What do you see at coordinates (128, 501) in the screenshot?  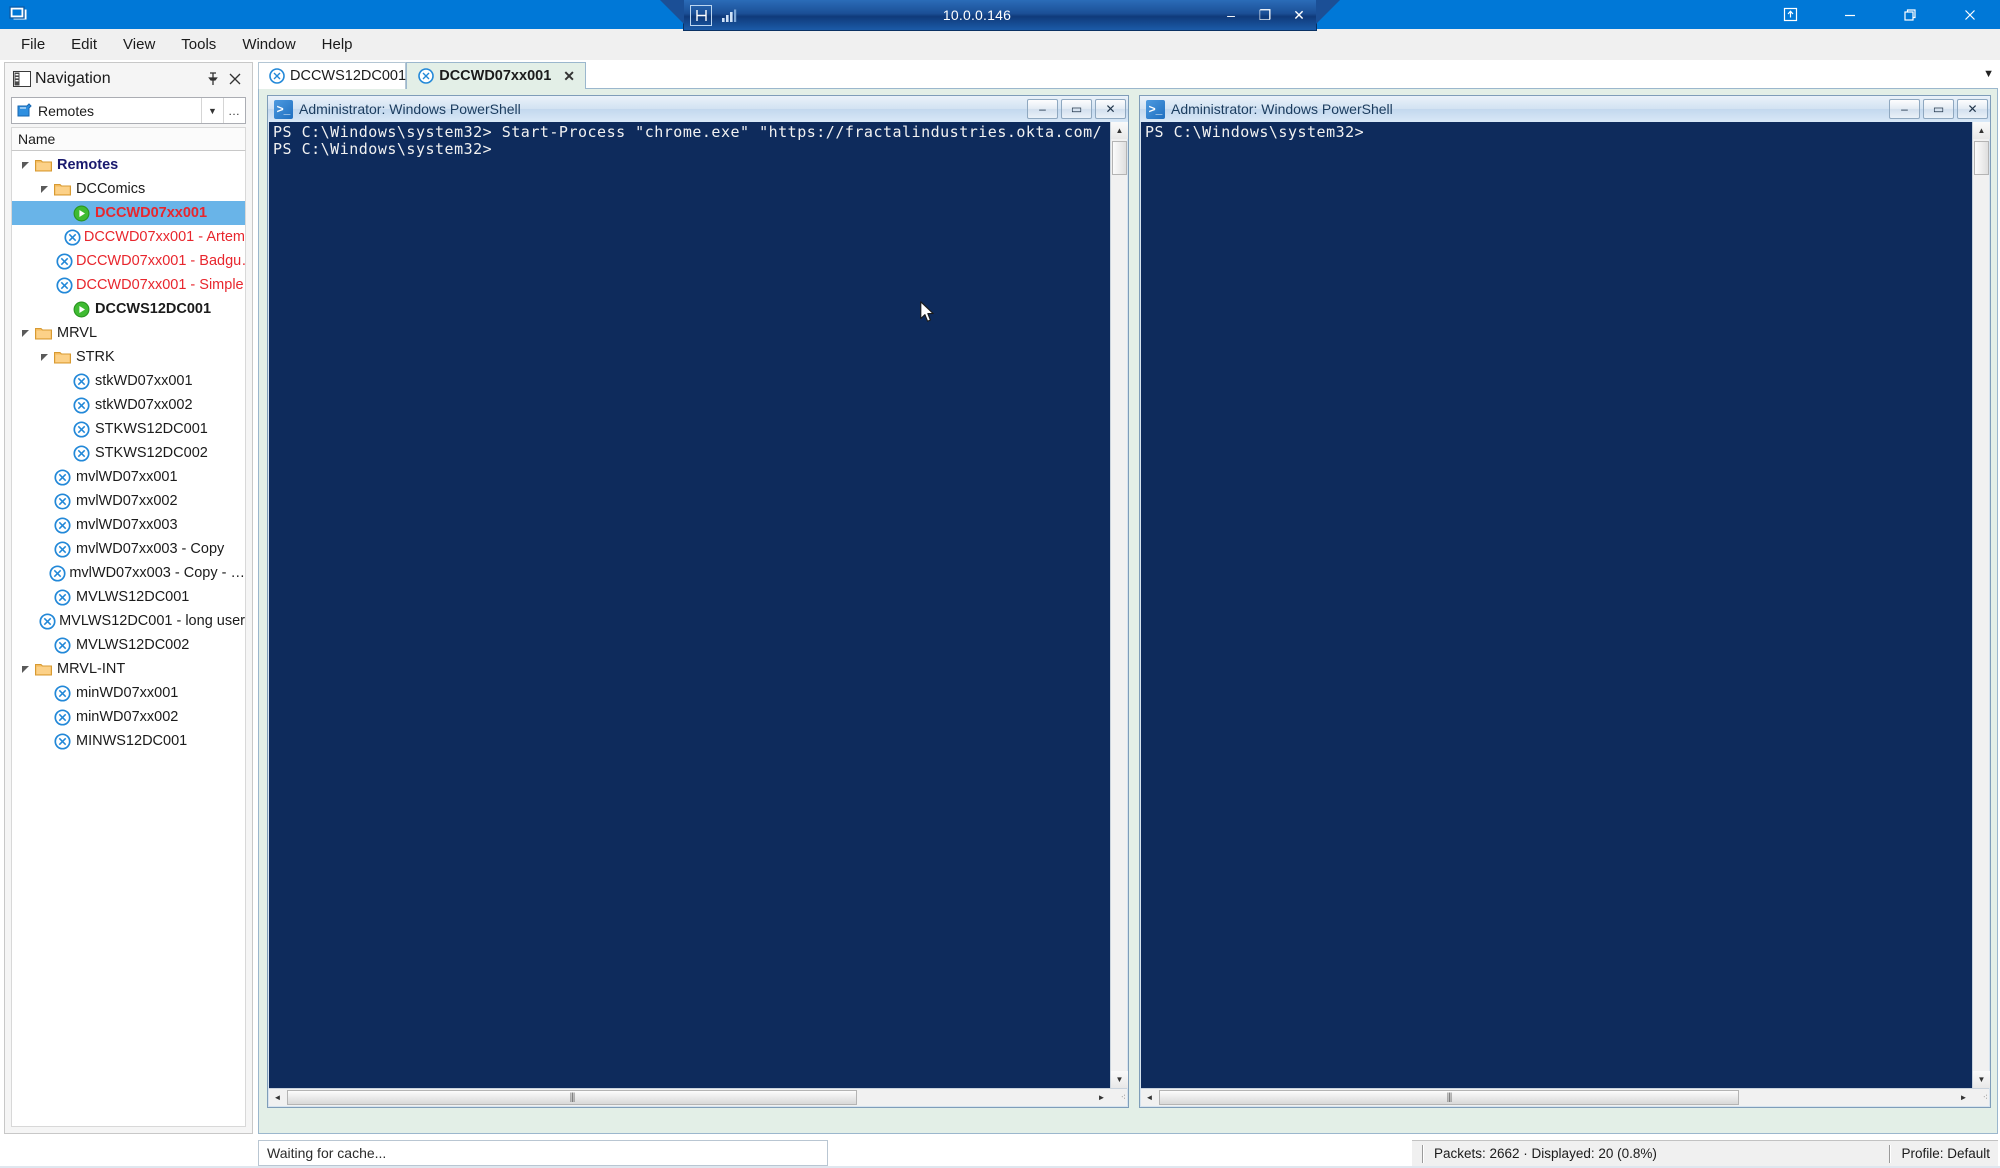 I see `tree-item-mvlwd07xx002: mvlWD07xx002` at bounding box center [128, 501].